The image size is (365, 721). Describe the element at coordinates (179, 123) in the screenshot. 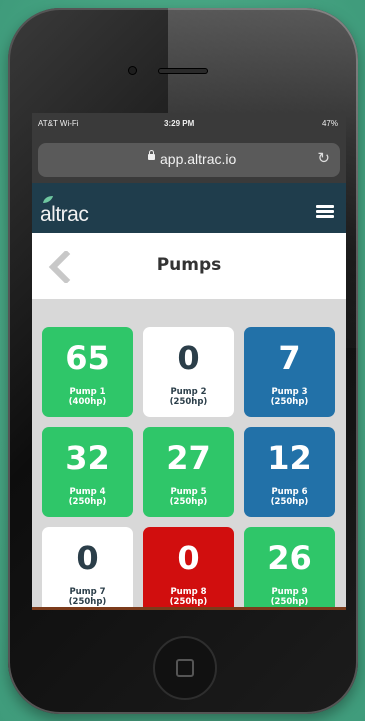

I see `clock-time: 3:29 PM` at that location.